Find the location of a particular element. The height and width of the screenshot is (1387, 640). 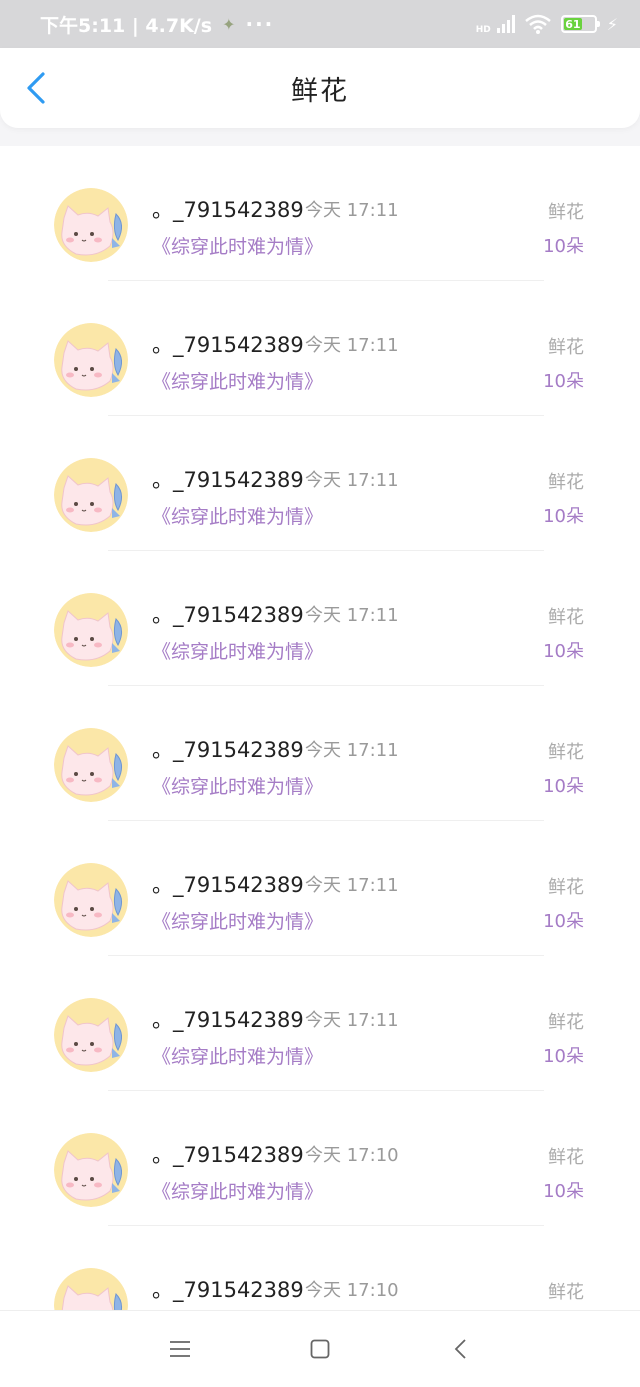

signal-icon is located at coordinates (505, 24).